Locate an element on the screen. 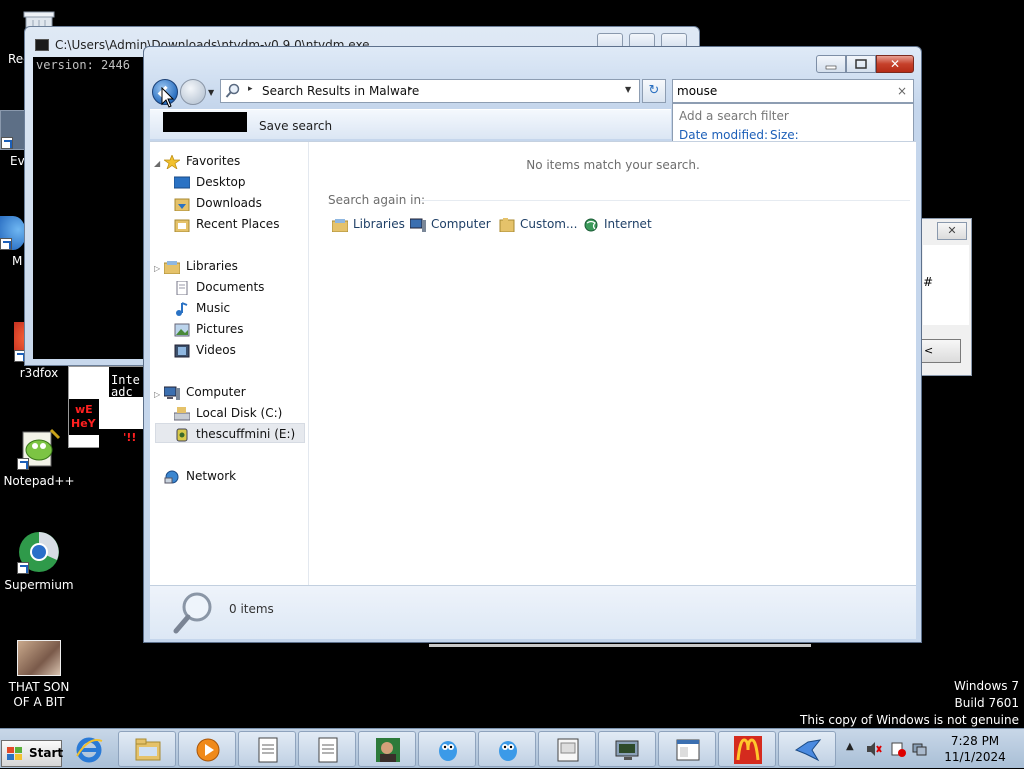  breadcrumb-search-results: Search Results in Malware is located at coordinates (340, 91).